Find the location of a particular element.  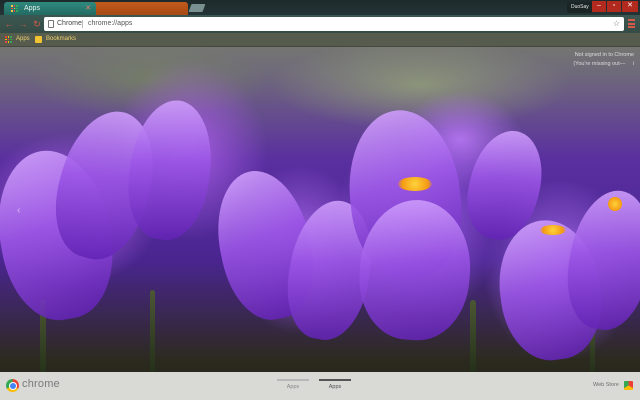

previous-page-chevron-icon: ‹ is located at coordinates (18, 210).